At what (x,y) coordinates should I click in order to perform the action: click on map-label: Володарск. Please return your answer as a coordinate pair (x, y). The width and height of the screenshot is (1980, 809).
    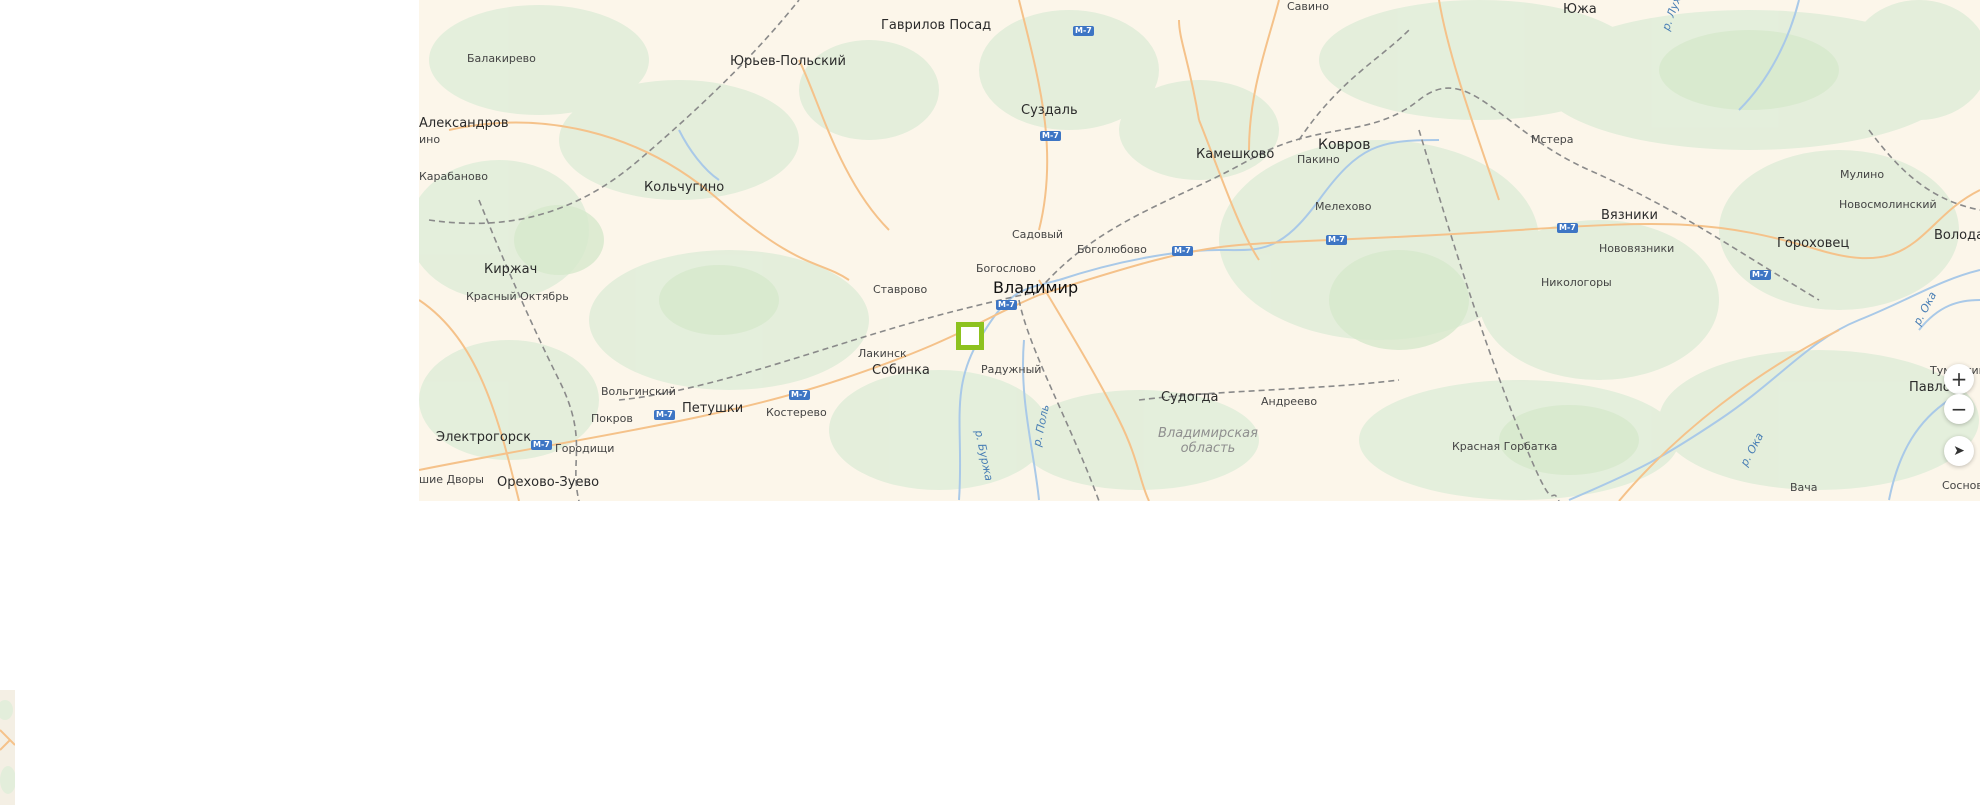
    Looking at the image, I should click on (1957, 235).